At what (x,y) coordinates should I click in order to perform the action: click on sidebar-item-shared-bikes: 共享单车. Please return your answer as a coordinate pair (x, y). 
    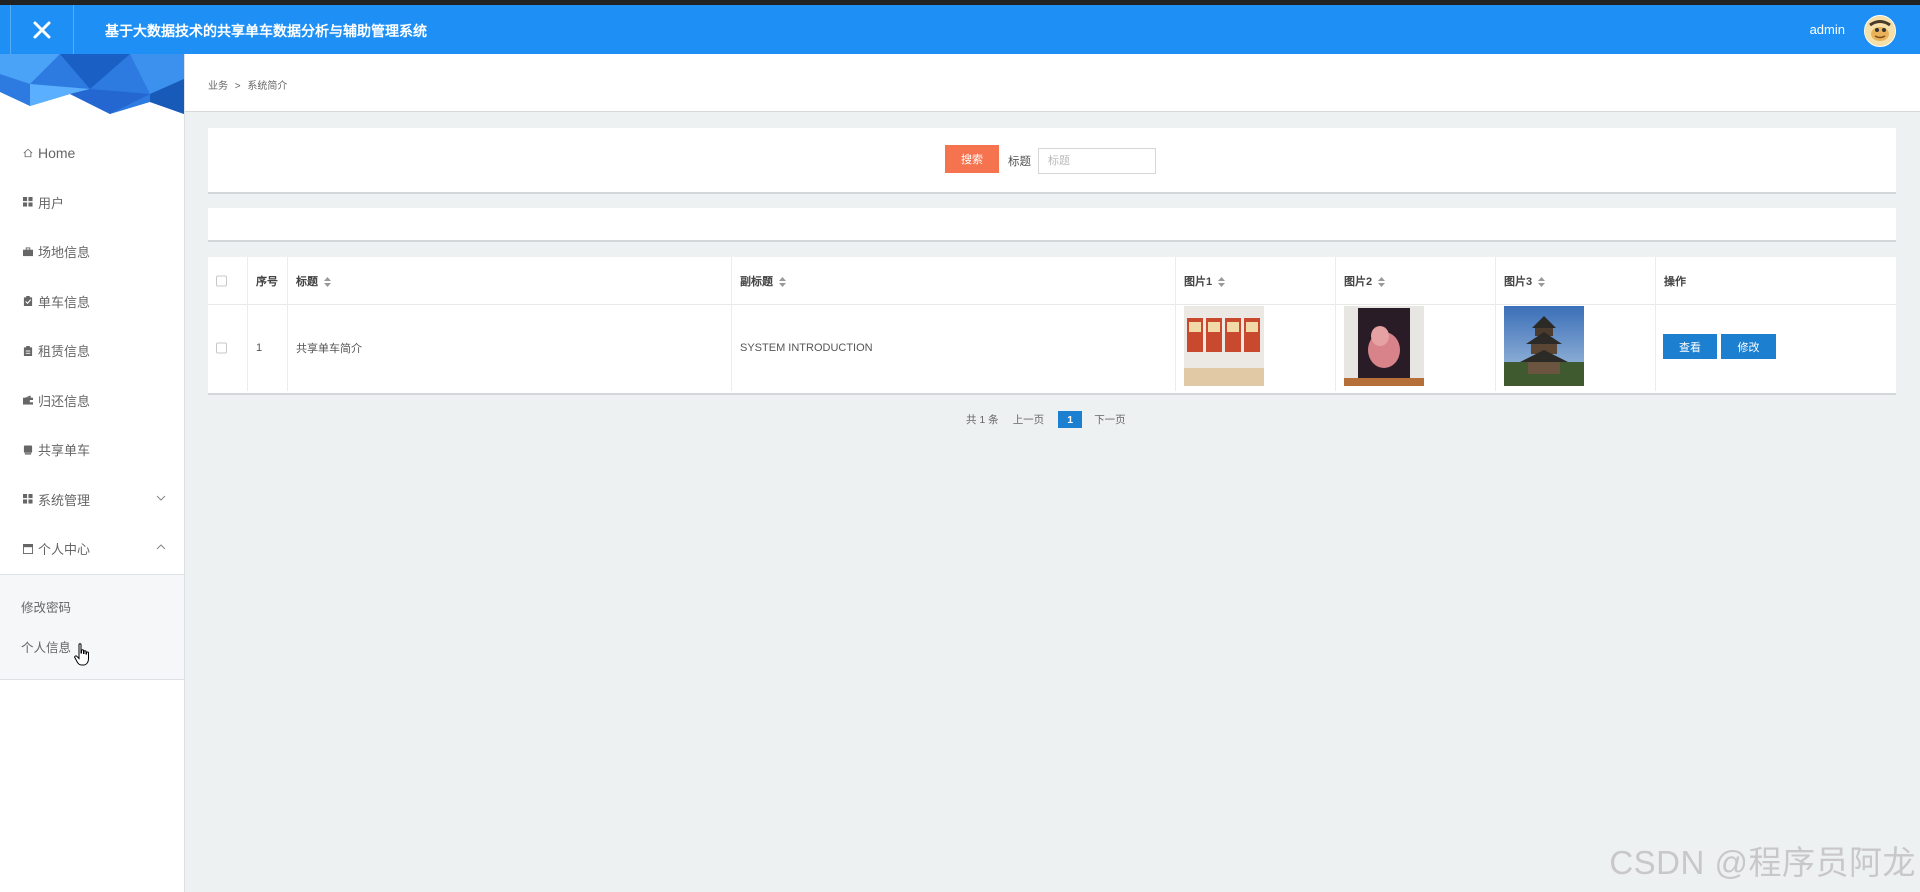
    Looking at the image, I should click on (92, 450).